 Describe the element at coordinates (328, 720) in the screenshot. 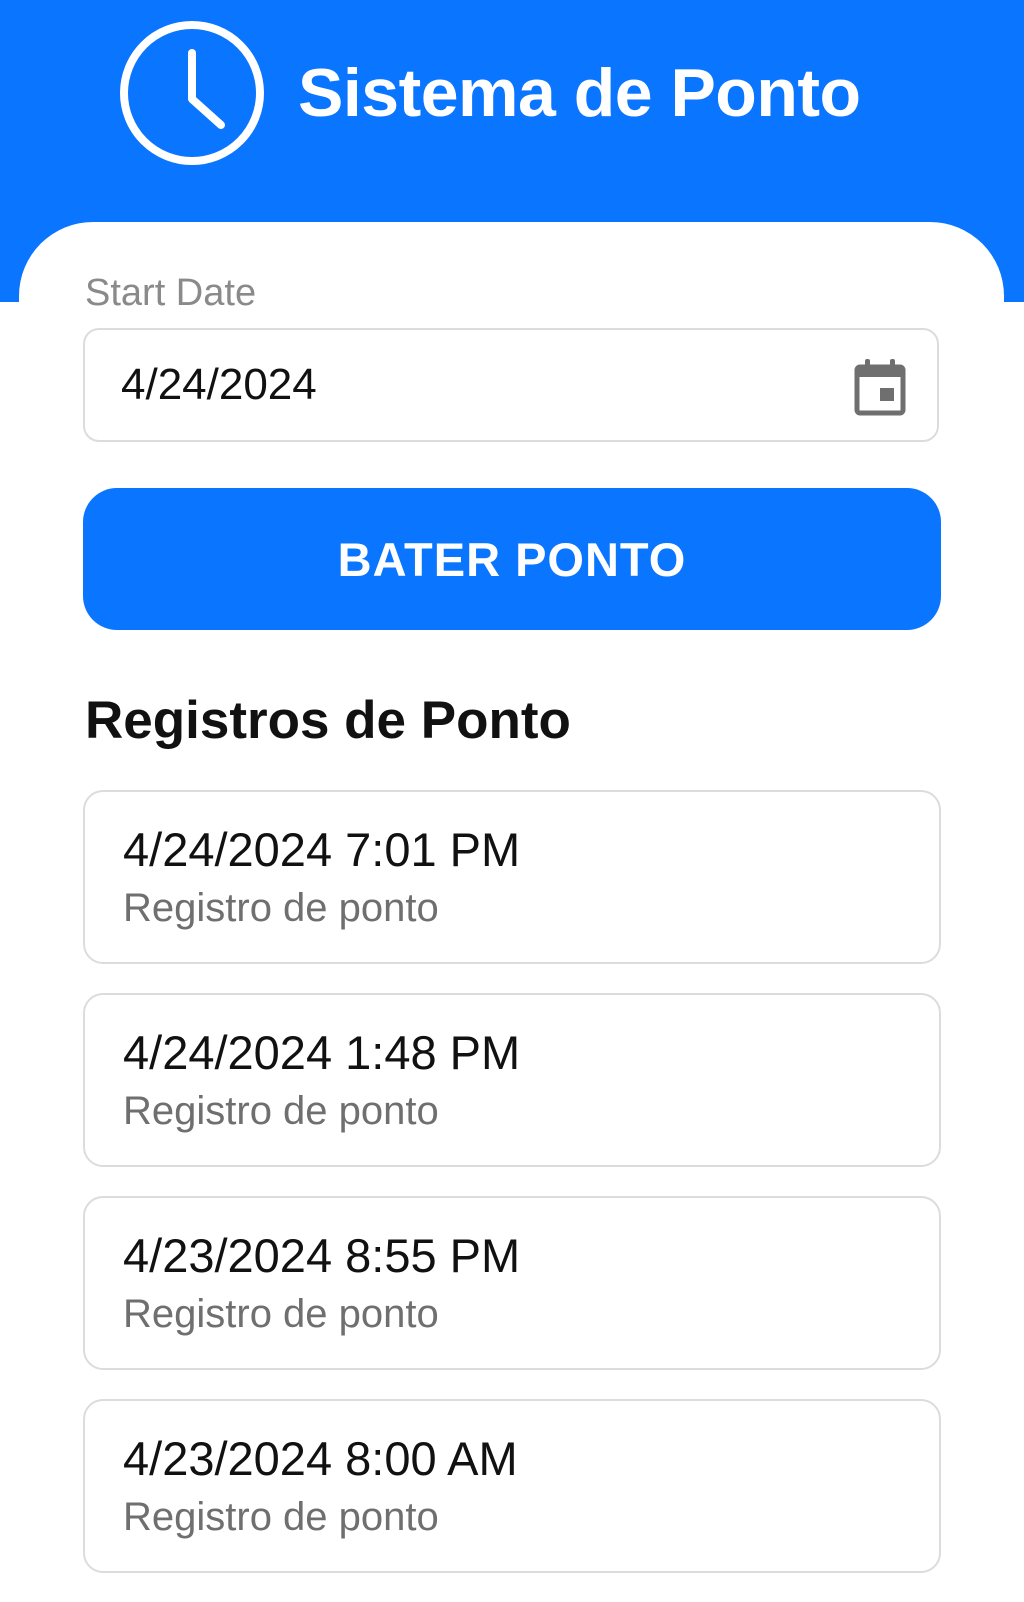

I see `records-title: Registros de Ponto` at that location.